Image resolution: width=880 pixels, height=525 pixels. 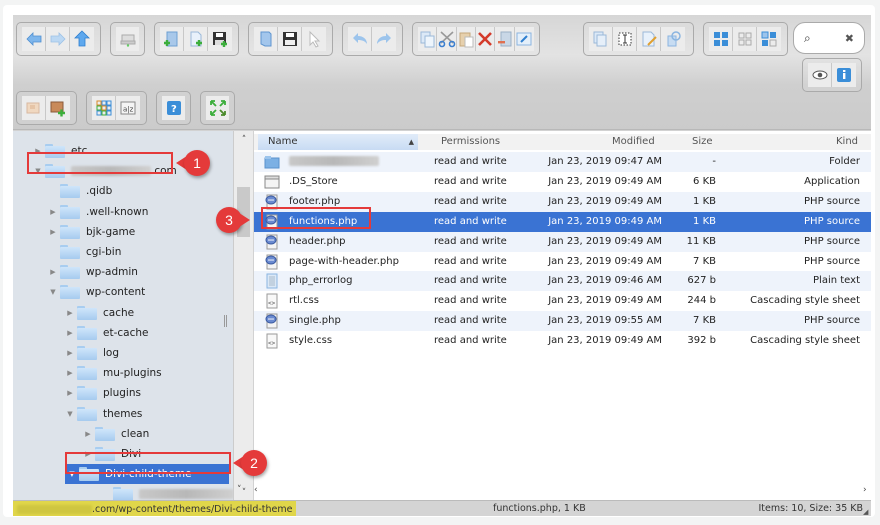 What do you see at coordinates (106, 333) in the screenshot?
I see `tree-item: ▶ et-cache` at bounding box center [106, 333].